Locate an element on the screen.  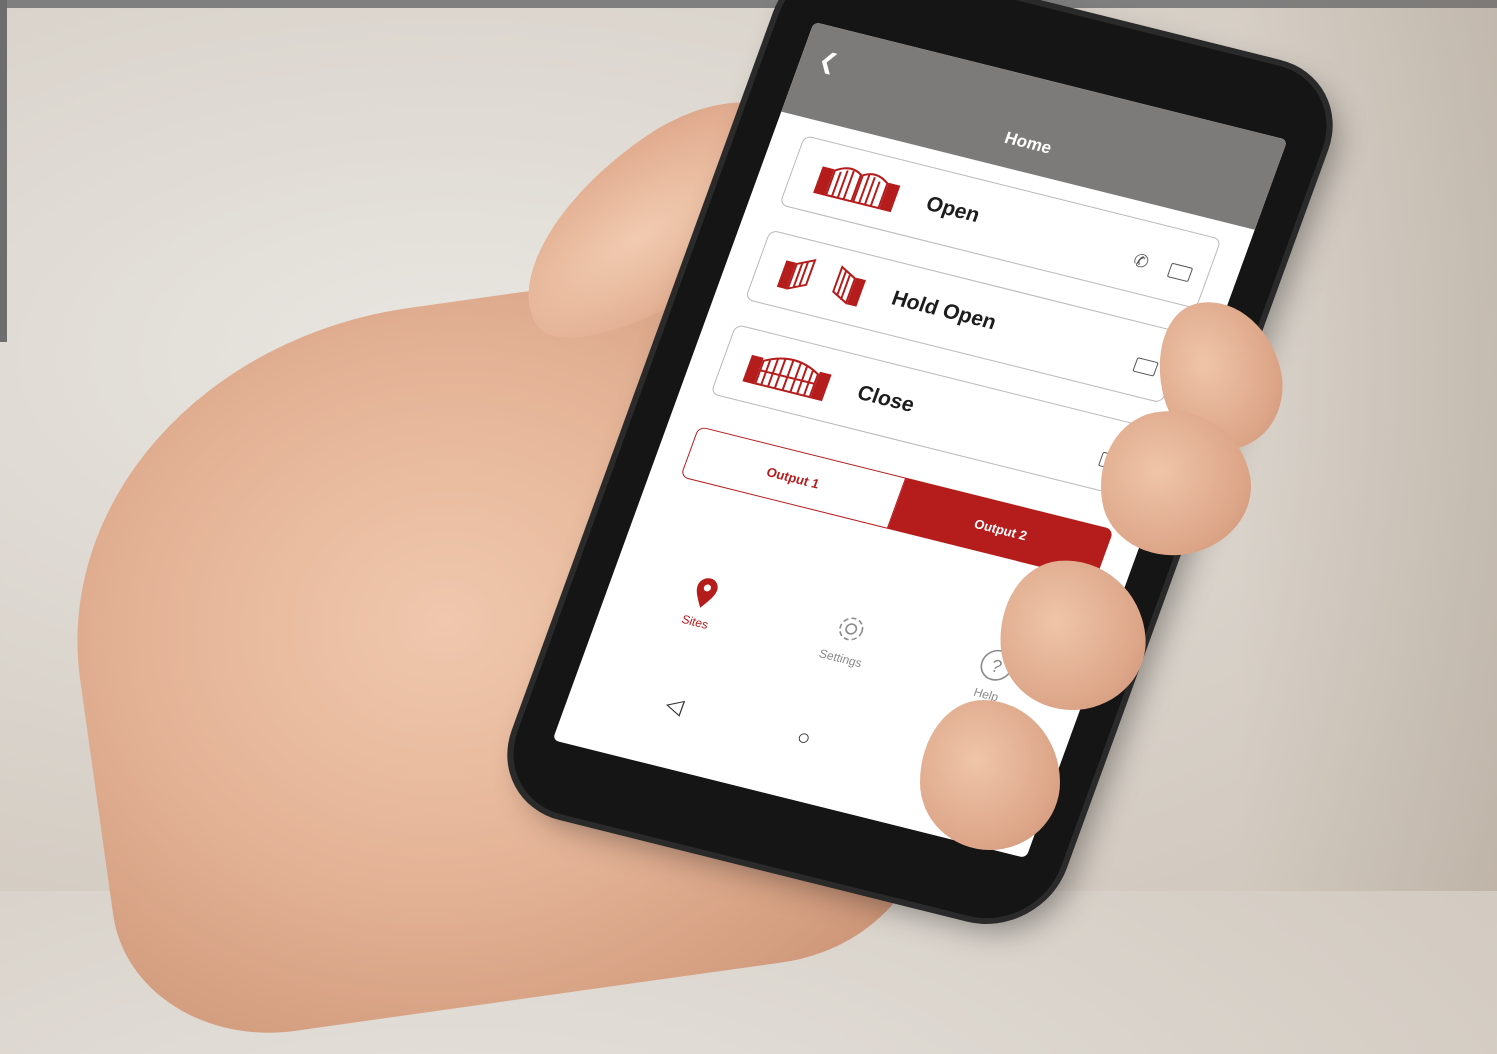
chevron-left-icon: ❮ is located at coordinates (828, 61).